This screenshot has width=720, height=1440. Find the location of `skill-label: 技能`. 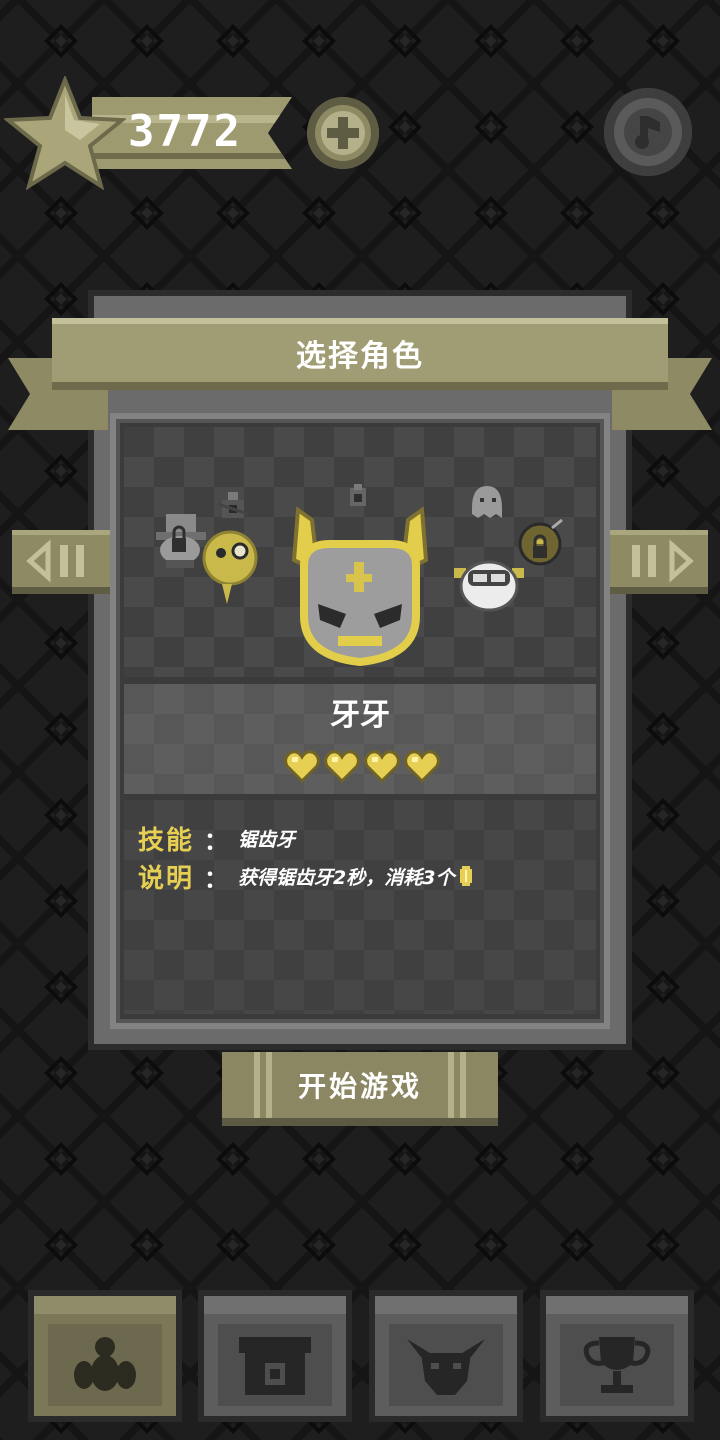

skill-label: 技能 is located at coordinates (166, 840).